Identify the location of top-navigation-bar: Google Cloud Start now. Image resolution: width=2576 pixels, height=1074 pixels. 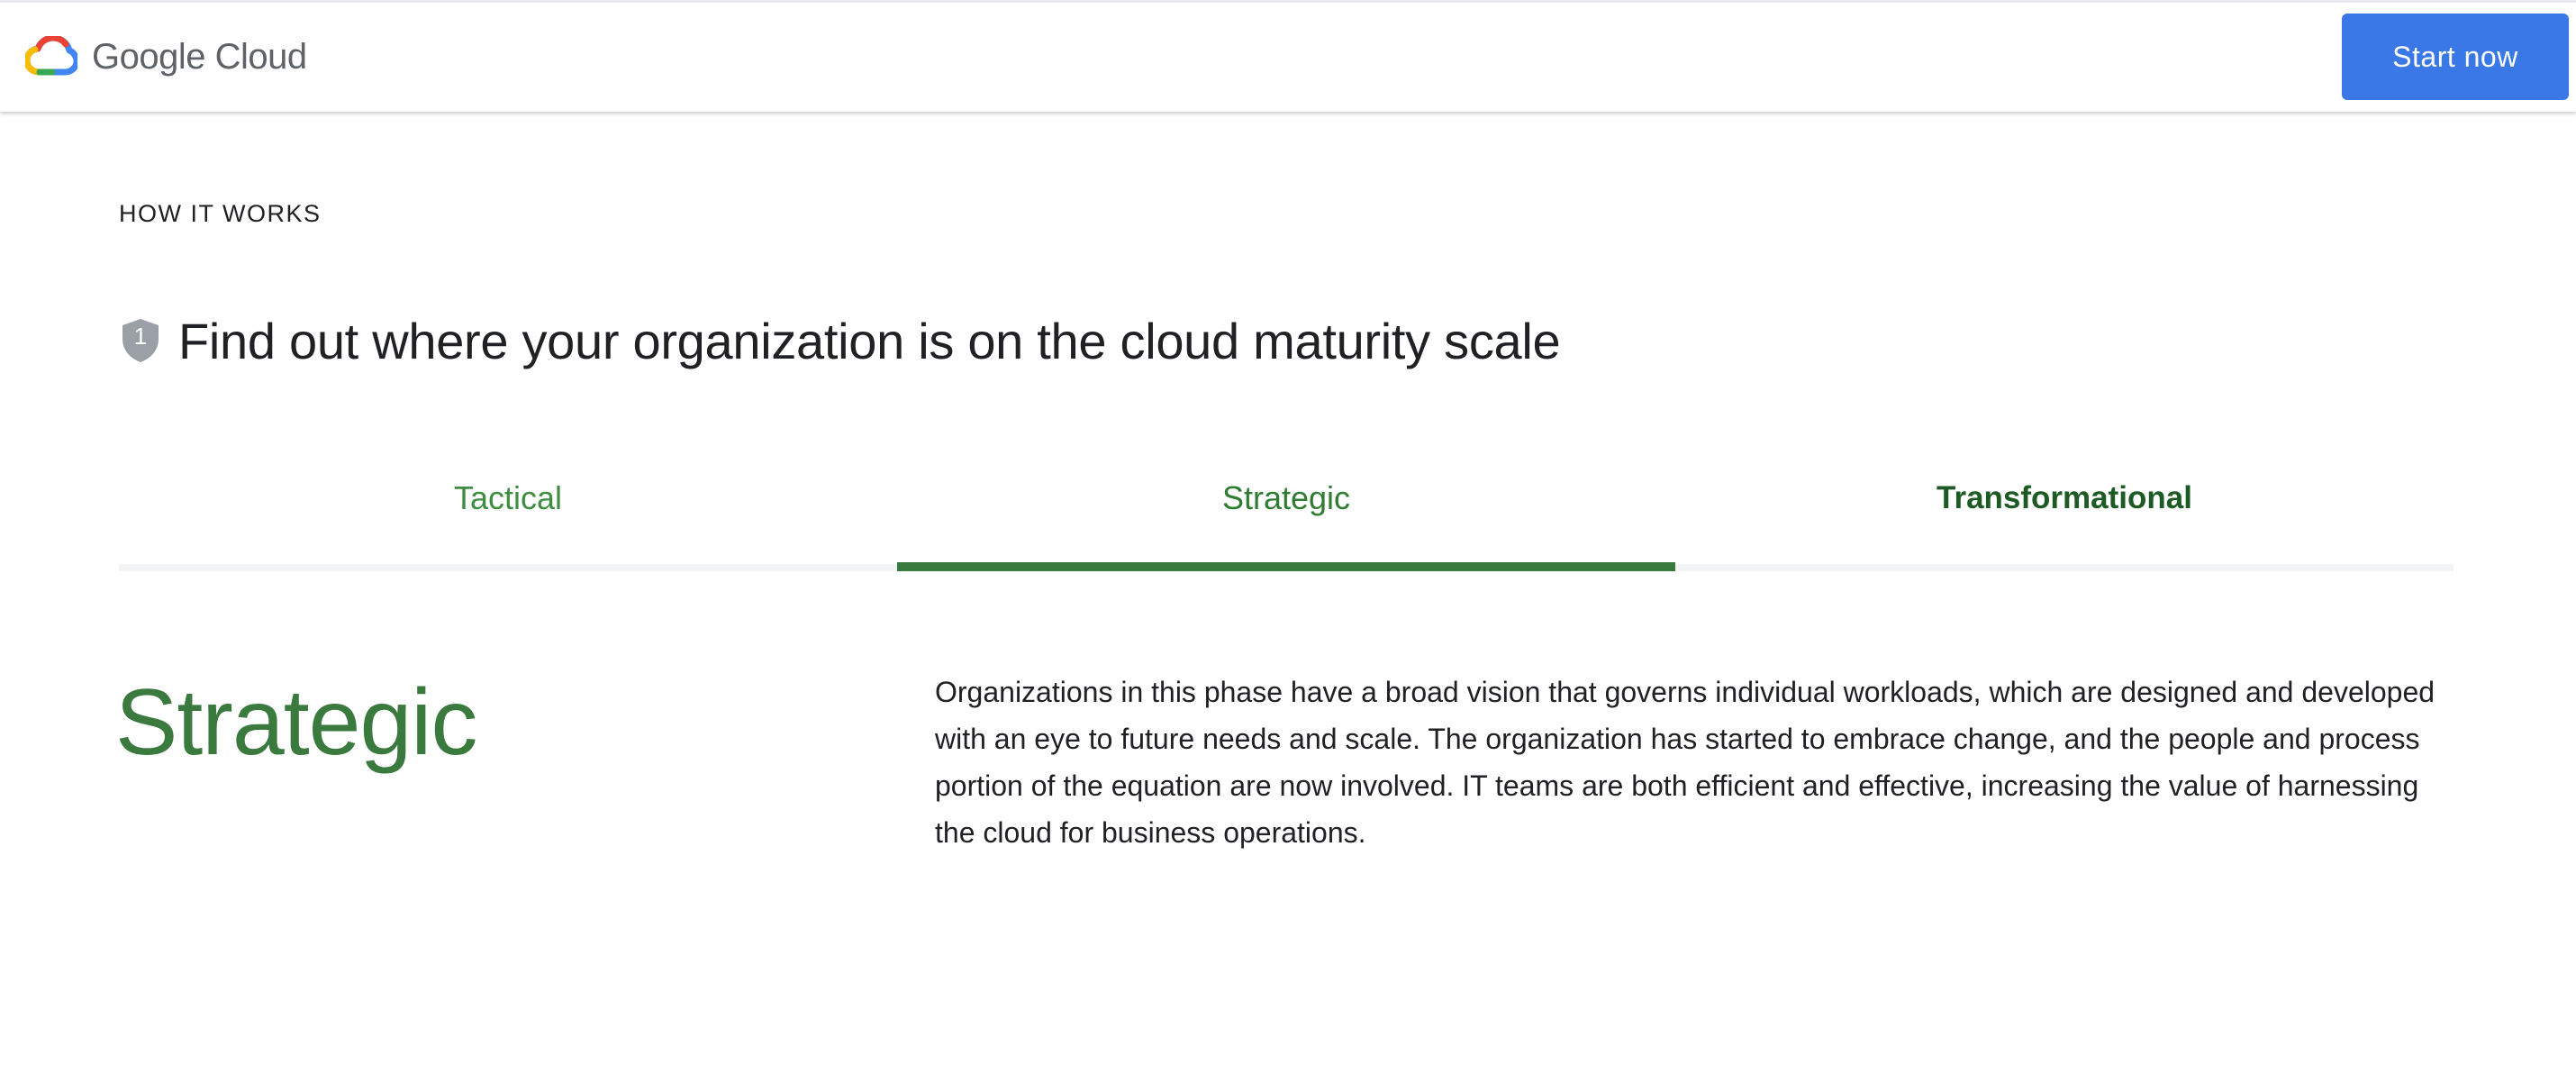
(1288, 56).